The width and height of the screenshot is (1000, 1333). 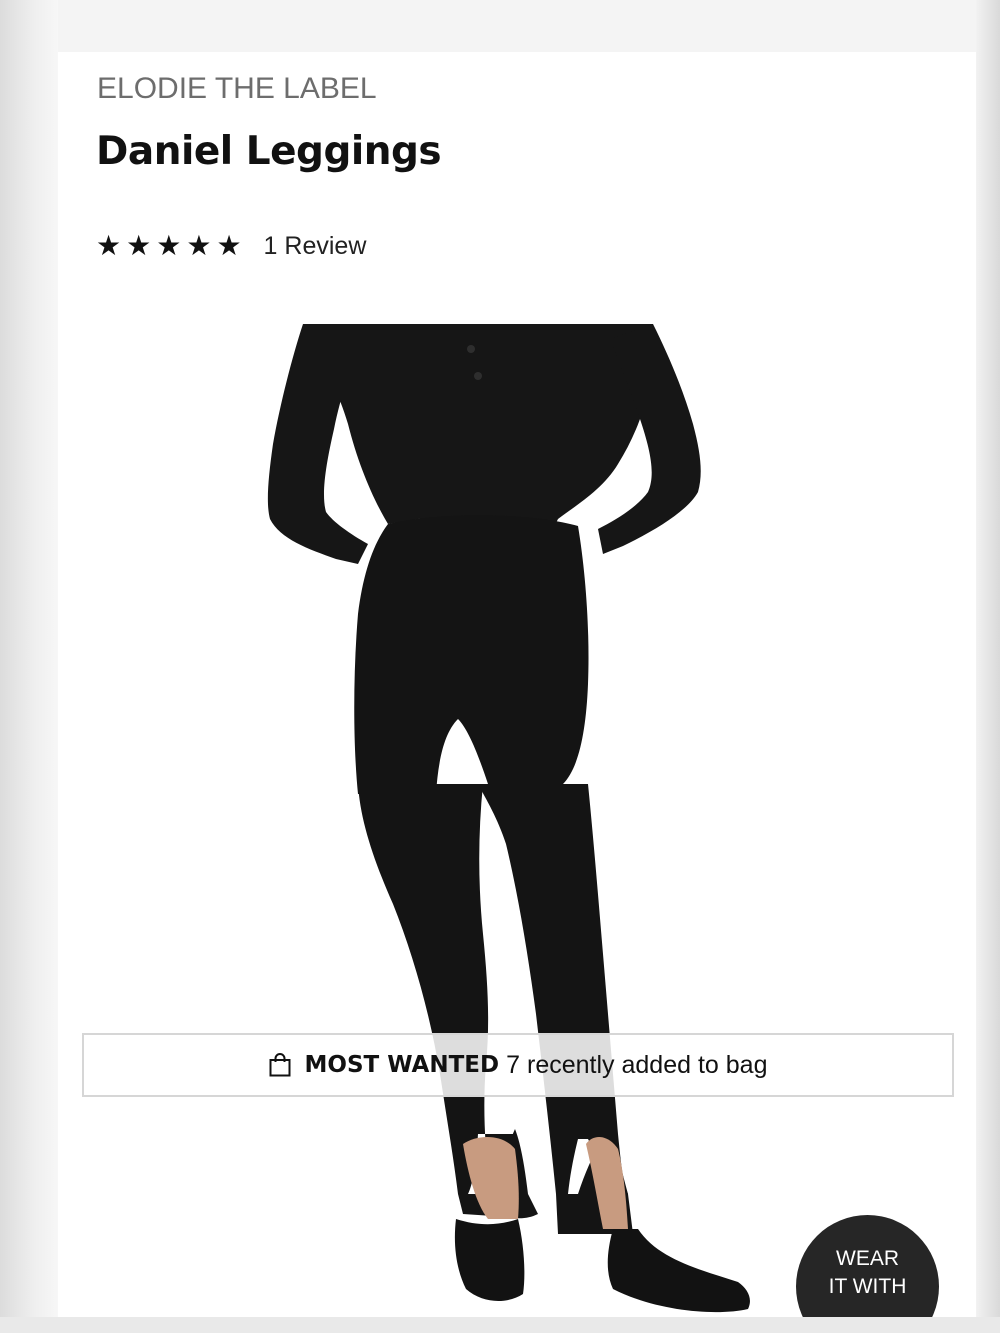 What do you see at coordinates (867, 1258) in the screenshot?
I see `wear-it-with-line1: WEAR` at bounding box center [867, 1258].